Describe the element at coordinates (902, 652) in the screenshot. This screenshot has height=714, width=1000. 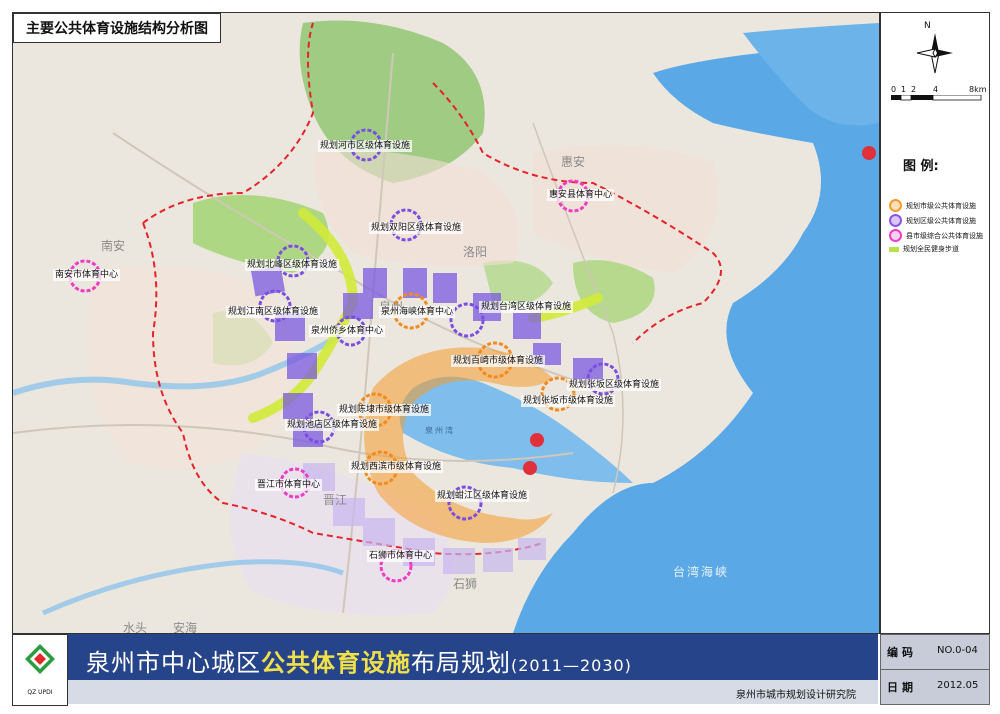
I see `drawing-code-key: 编码` at that location.